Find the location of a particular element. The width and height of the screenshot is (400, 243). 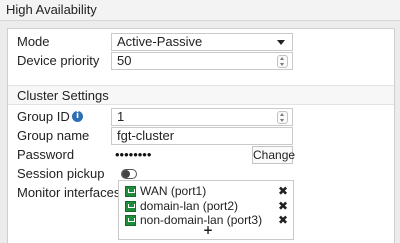

mode-label: Mode is located at coordinates (33, 41).